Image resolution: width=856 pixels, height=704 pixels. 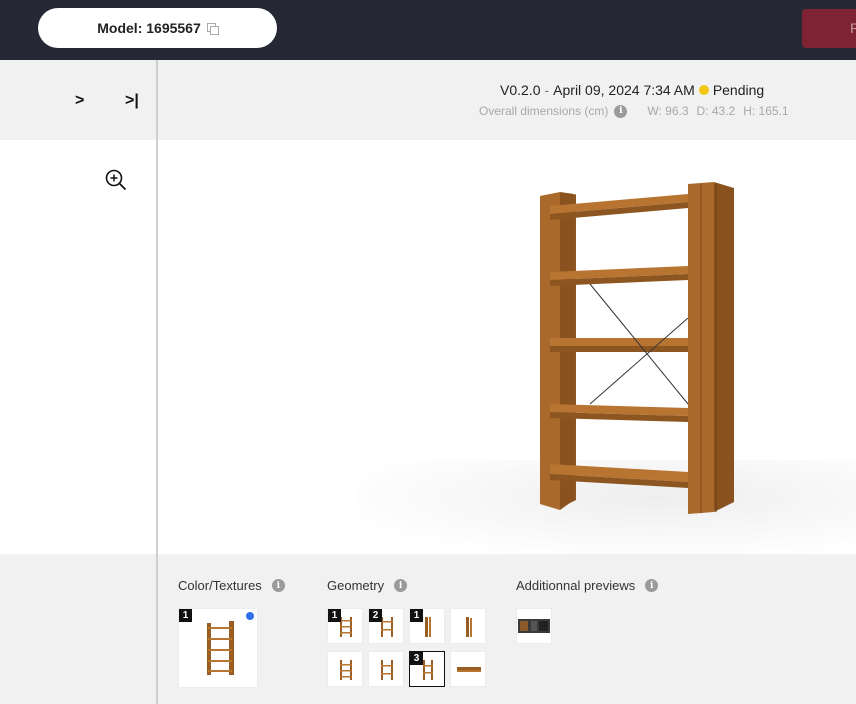 I want to click on model-id-pill: Model: 1695567, so click(x=157, y=28).